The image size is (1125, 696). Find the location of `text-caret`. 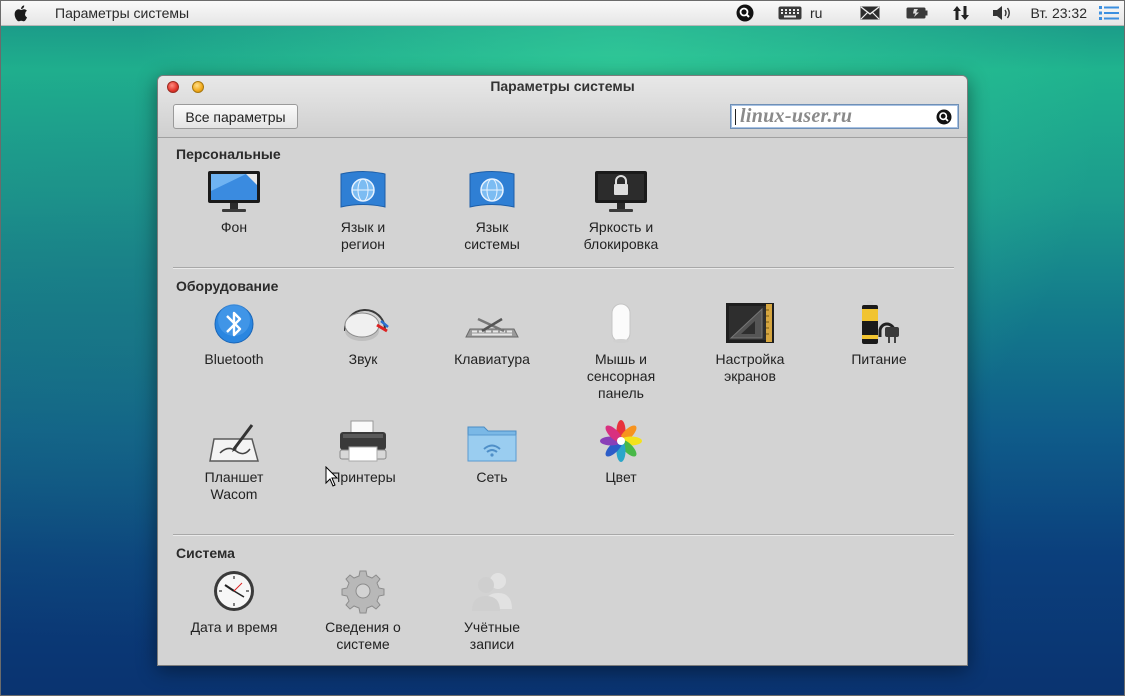

text-caret is located at coordinates (735, 116).